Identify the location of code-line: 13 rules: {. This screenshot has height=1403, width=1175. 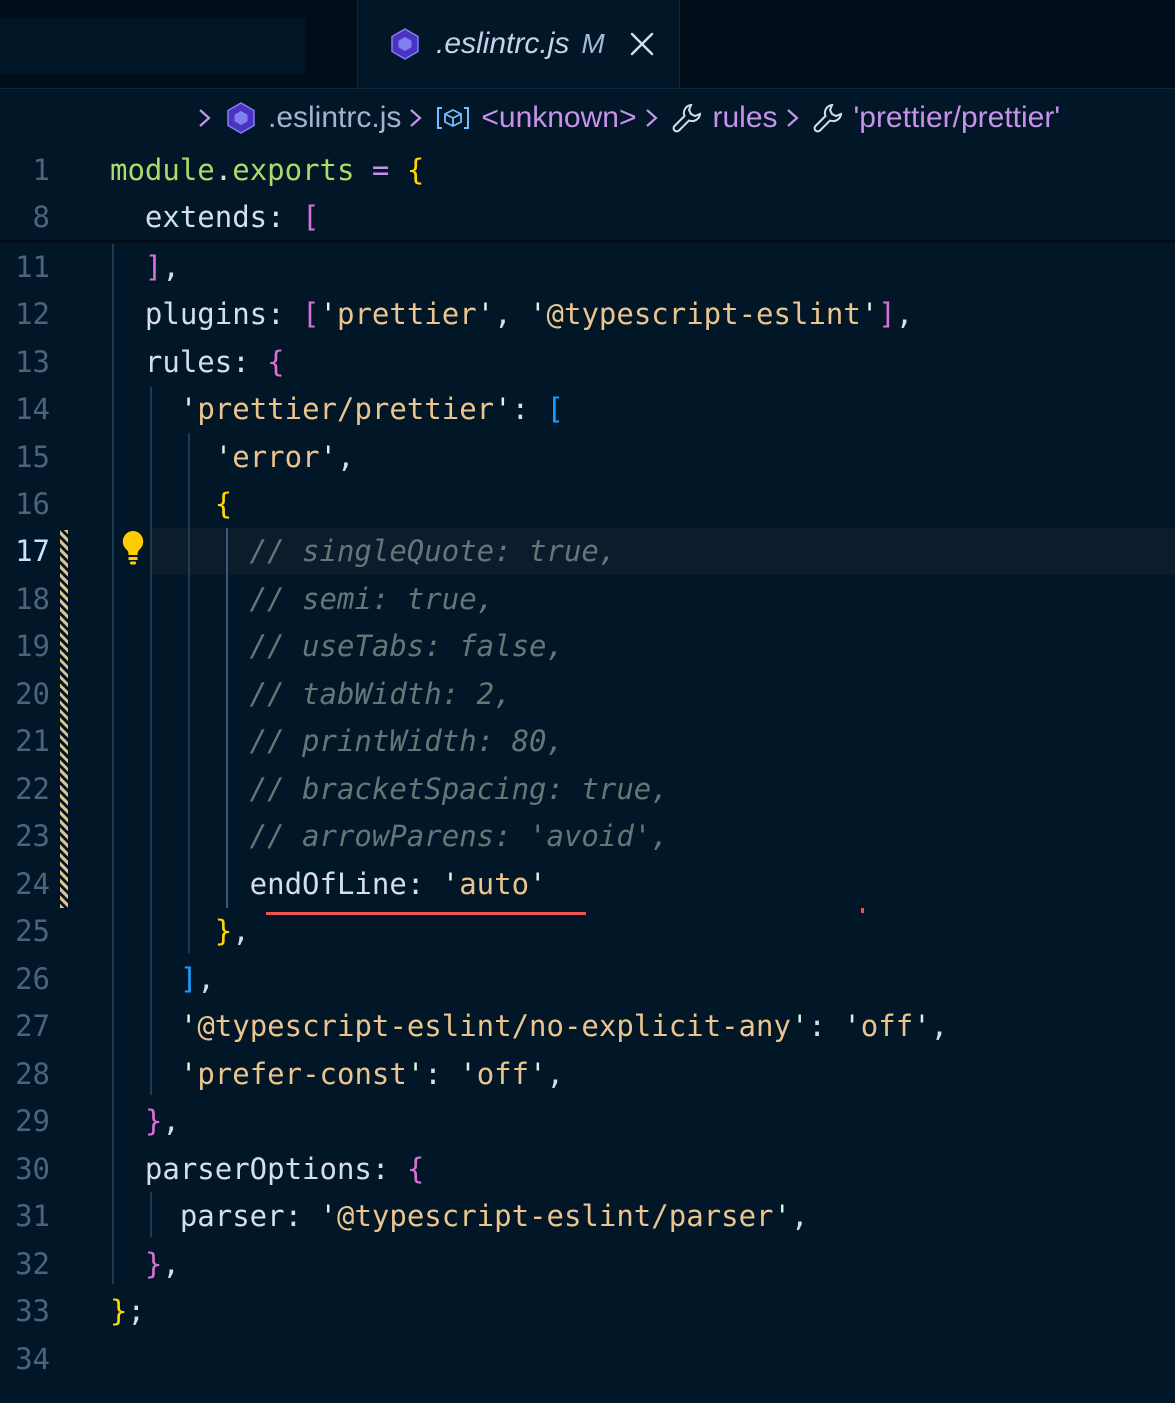
(587, 362).